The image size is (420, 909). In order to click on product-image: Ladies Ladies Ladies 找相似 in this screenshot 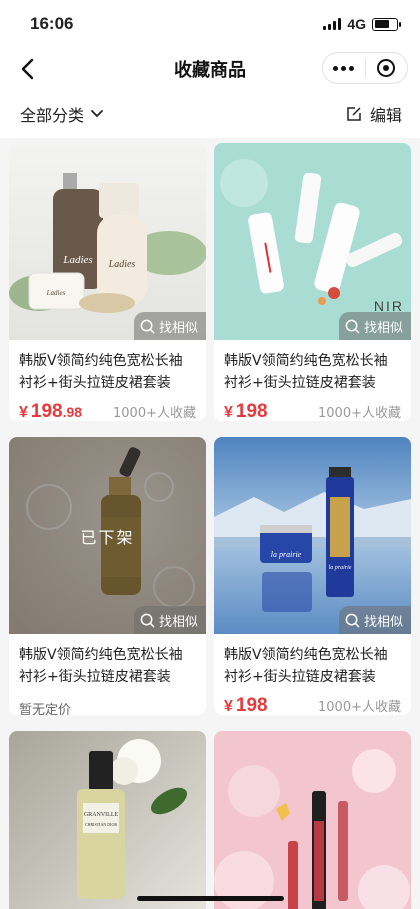, I will do `click(107, 241)`.